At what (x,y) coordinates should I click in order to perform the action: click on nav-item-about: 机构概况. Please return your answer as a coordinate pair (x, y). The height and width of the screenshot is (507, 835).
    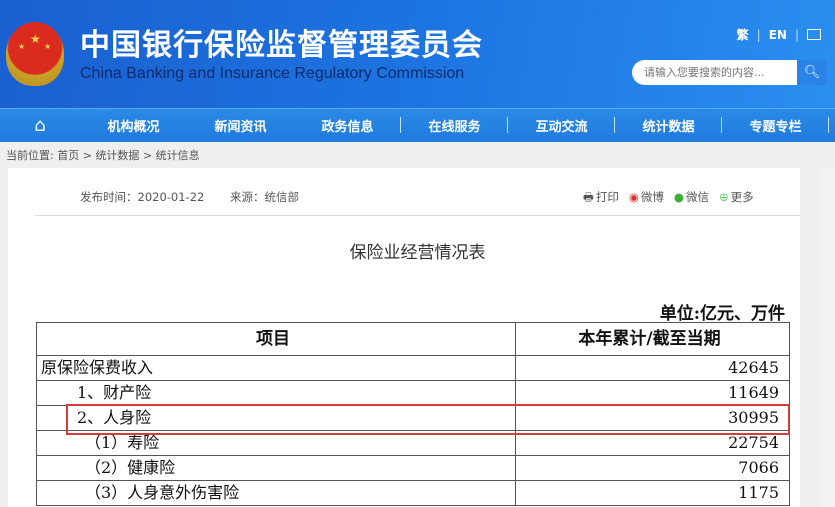
    Looking at the image, I should click on (133, 125).